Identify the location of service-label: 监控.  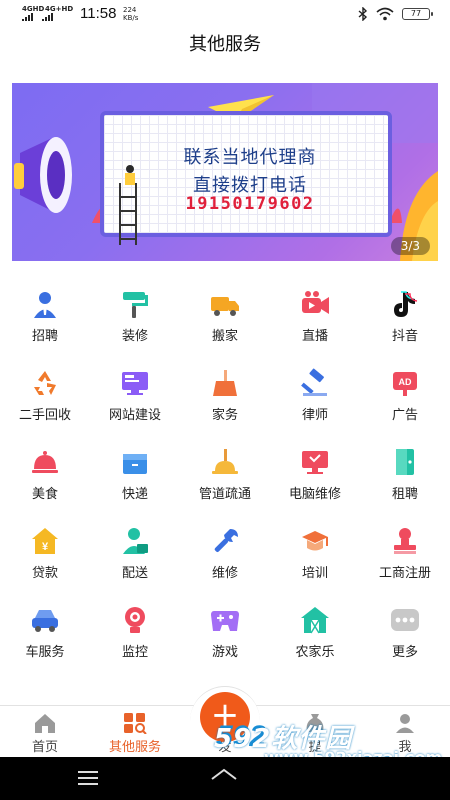
(134, 652).